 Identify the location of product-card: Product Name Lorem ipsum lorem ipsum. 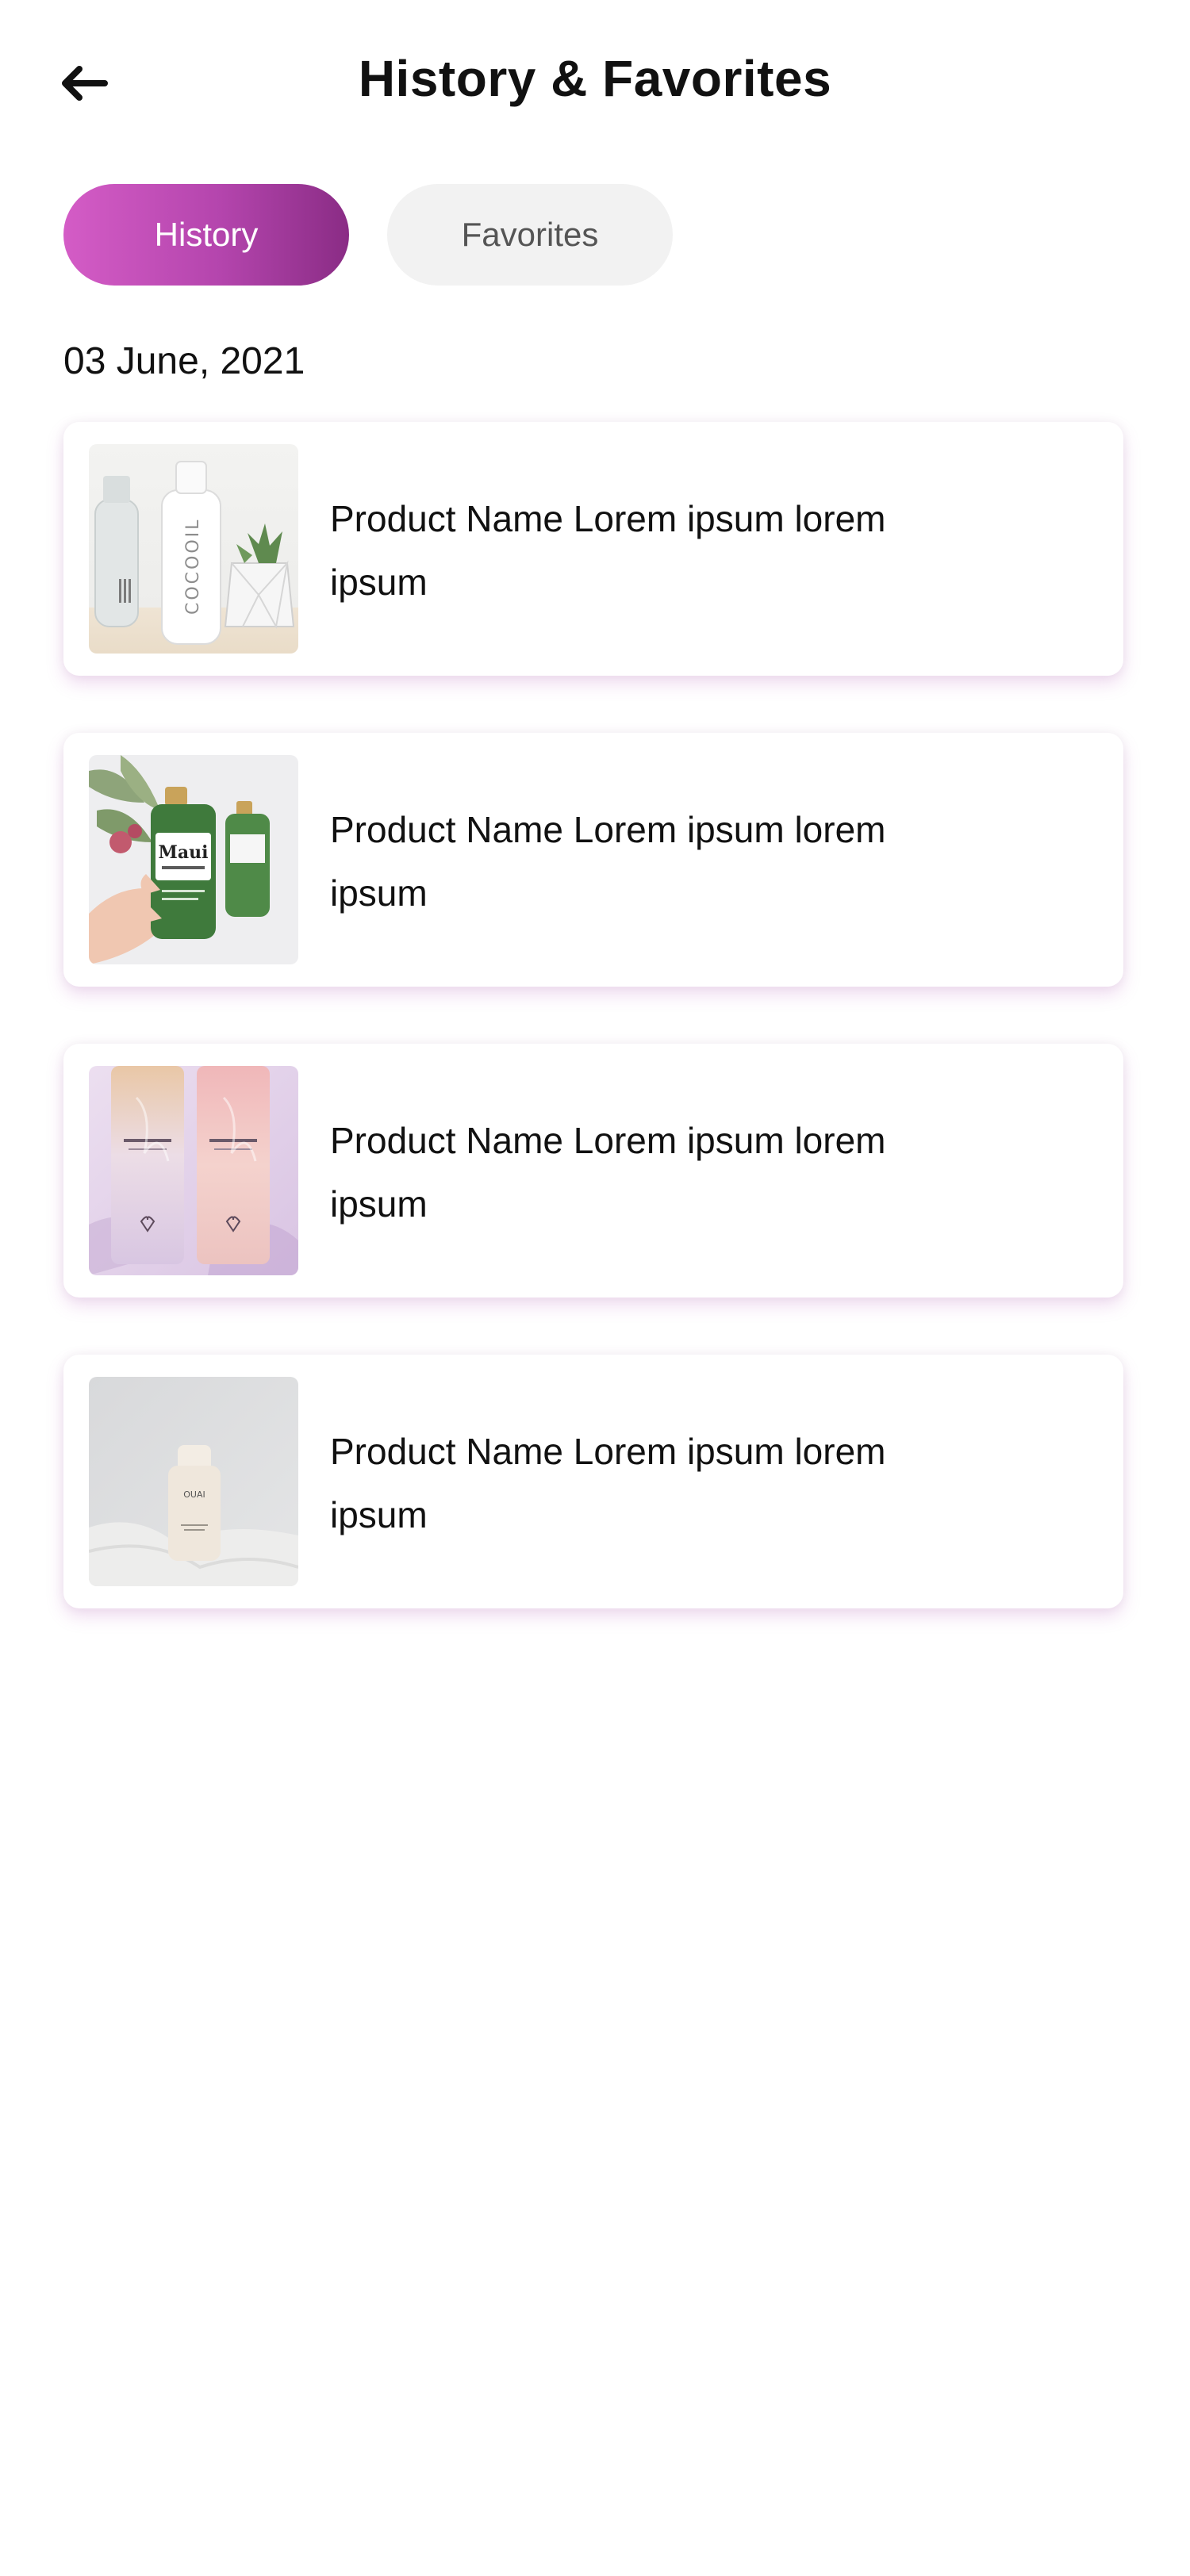
(593, 1171).